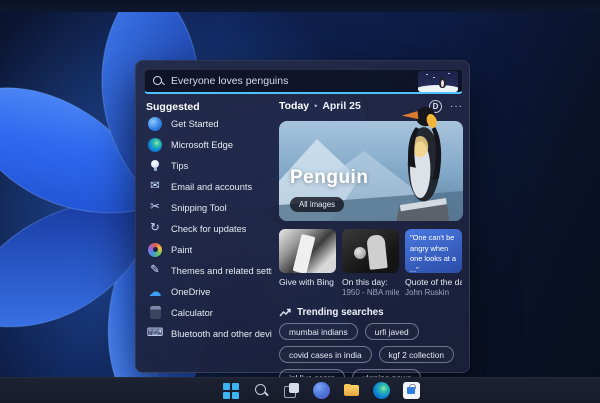 The height and width of the screenshot is (403, 600). Describe the element at coordinates (261, 390) in the screenshot. I see `taskbar-search-icon` at that location.